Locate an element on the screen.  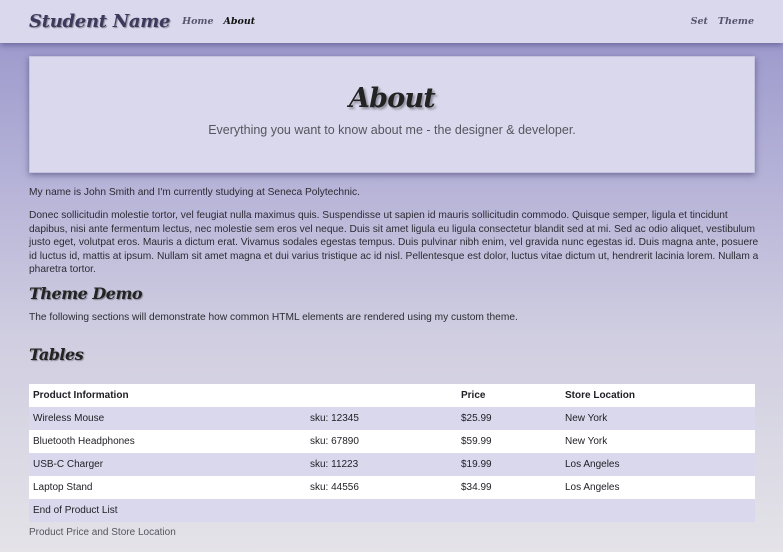
table-header-row: Product Information Price Store Location is located at coordinates (392, 395).